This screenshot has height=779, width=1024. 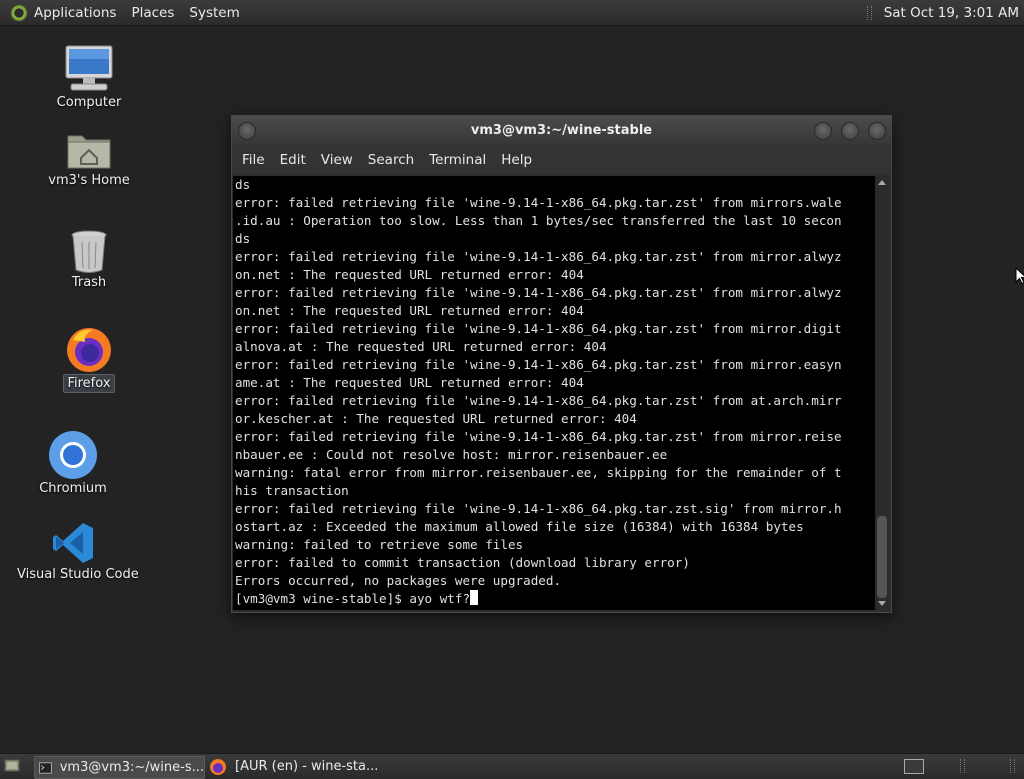 What do you see at coordinates (391, 160) in the screenshot?
I see `menu-search: Search` at bounding box center [391, 160].